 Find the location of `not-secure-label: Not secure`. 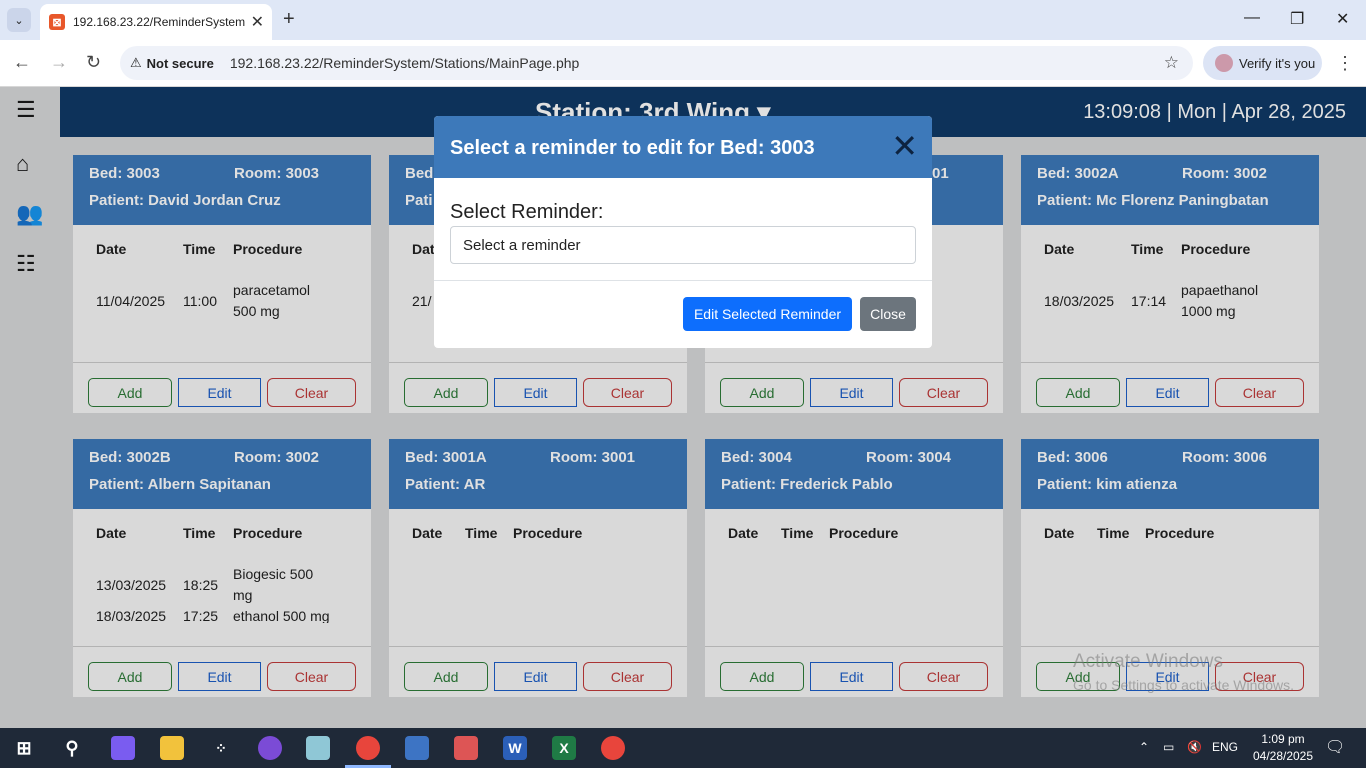

not-secure-label: Not secure is located at coordinates (180, 63).